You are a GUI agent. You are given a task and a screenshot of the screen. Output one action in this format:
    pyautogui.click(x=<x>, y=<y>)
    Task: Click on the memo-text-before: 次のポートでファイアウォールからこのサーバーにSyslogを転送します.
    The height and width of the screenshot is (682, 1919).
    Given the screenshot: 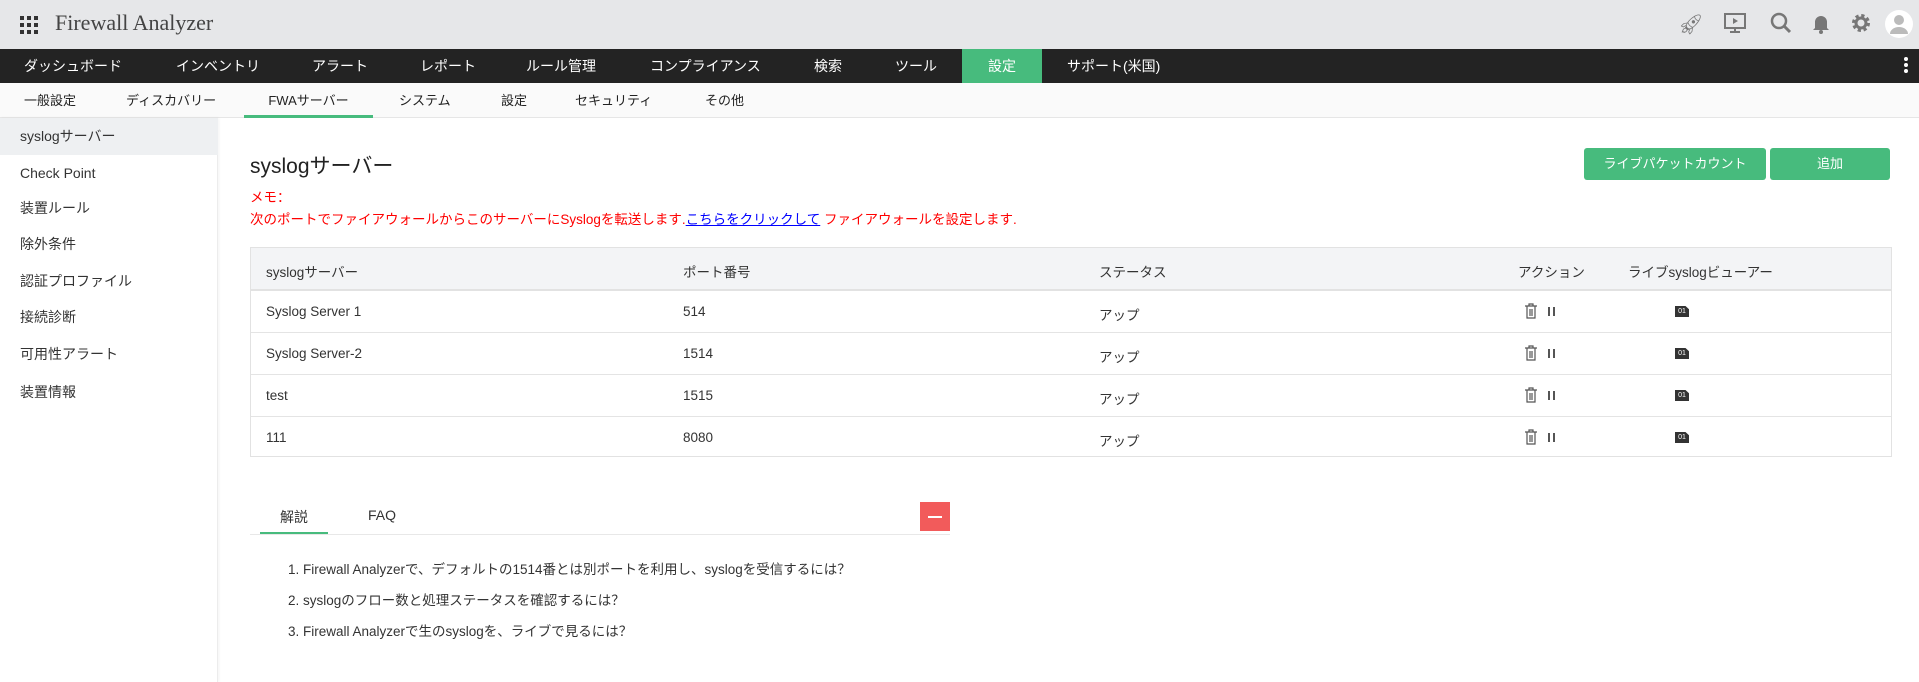 What is the action you would take?
    pyautogui.click(x=468, y=219)
    